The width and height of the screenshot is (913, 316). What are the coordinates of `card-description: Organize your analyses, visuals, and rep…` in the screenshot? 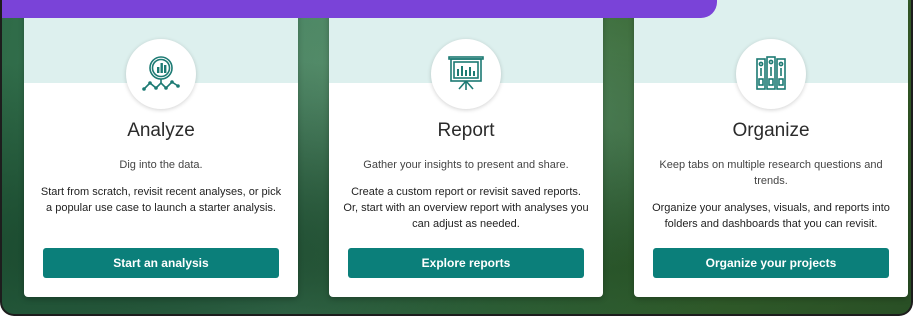 It's located at (771, 216).